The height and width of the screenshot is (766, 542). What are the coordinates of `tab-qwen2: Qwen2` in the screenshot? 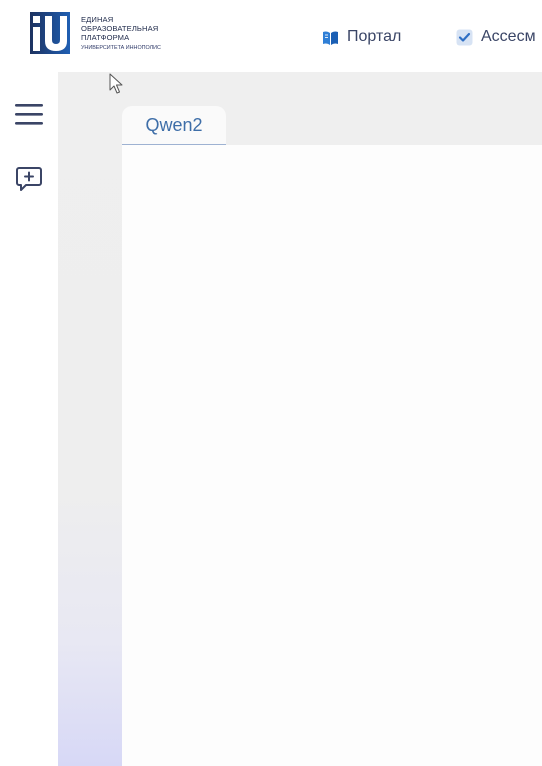 It's located at (174, 125).